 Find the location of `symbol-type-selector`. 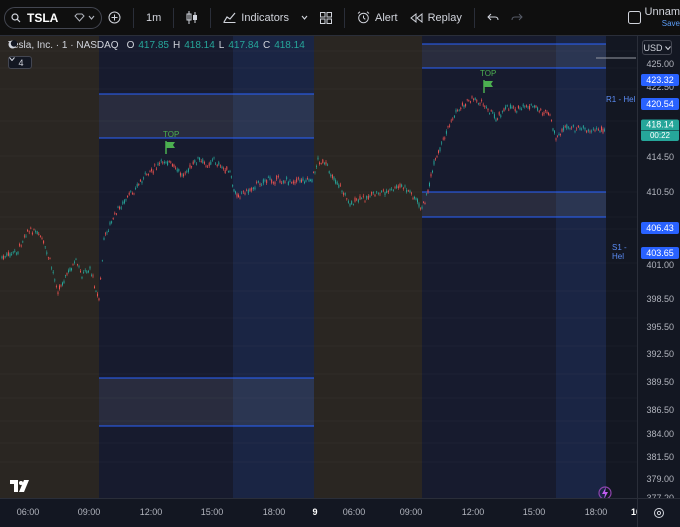

symbol-type-selector is located at coordinates (84, 17).